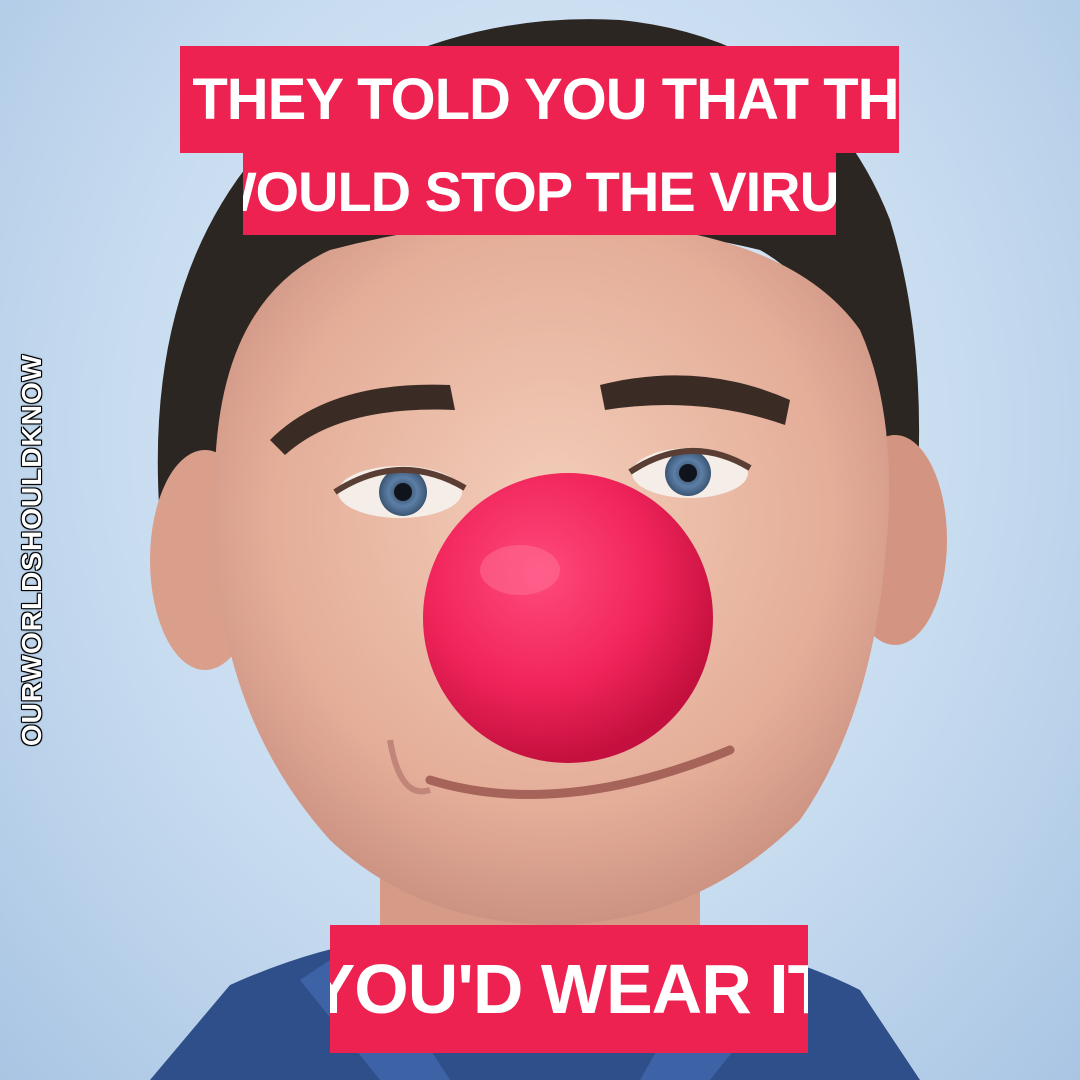  I want to click on caption-bottom: YOU'D WEAR IT, so click(569, 989).